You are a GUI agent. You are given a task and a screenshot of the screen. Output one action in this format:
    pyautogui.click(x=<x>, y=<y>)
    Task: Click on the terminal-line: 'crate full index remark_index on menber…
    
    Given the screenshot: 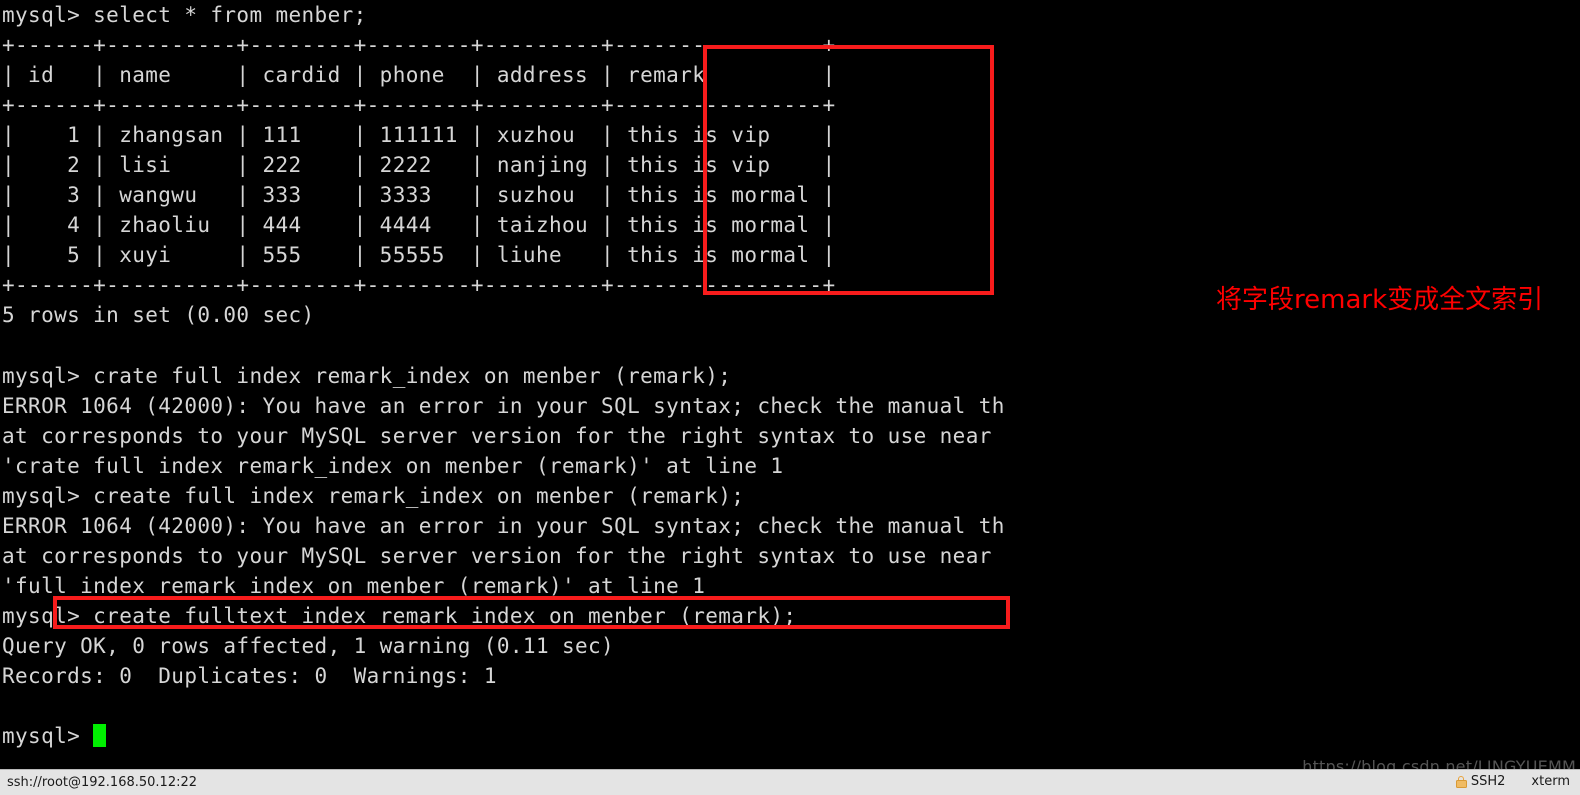 What is the action you would take?
    pyautogui.click(x=393, y=465)
    